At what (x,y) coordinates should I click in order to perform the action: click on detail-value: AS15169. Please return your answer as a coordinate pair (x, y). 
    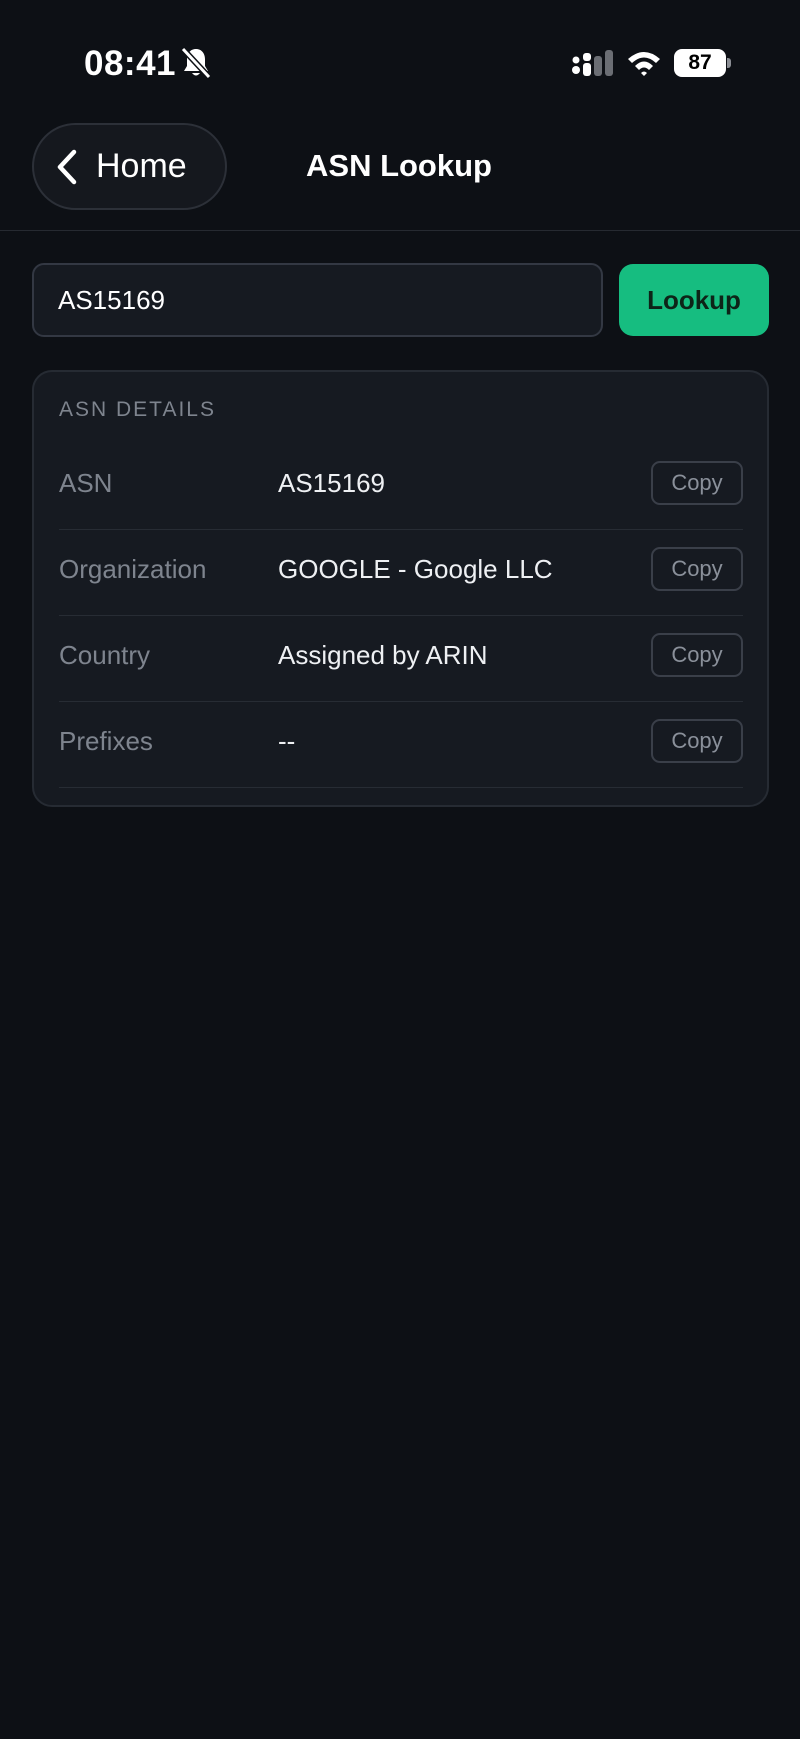
    Looking at the image, I should click on (331, 483).